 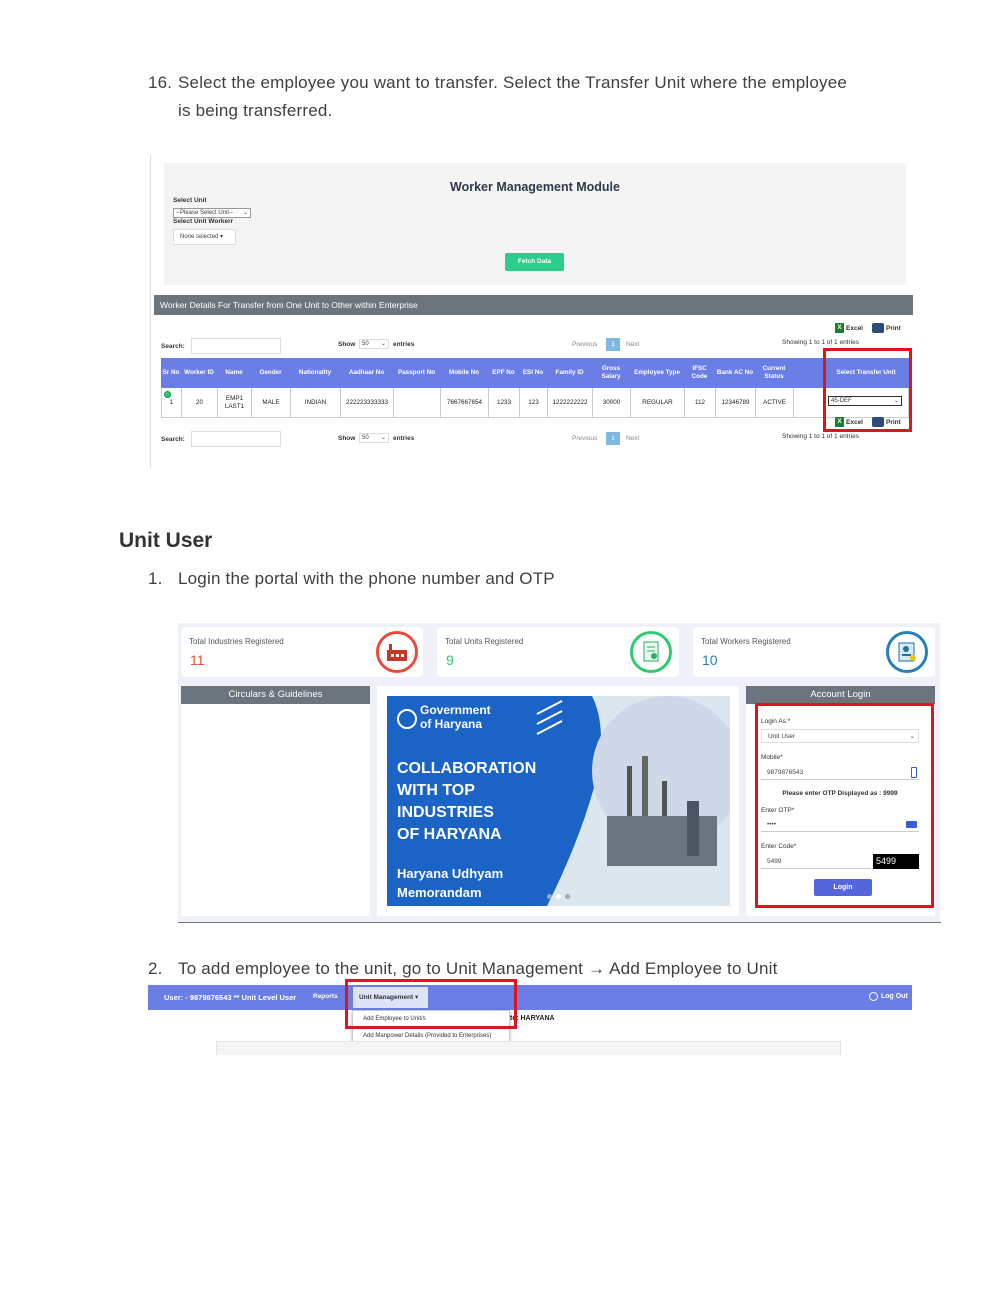 What do you see at coordinates (464, 373) in the screenshot?
I see `col-mobile: Mobile No` at bounding box center [464, 373].